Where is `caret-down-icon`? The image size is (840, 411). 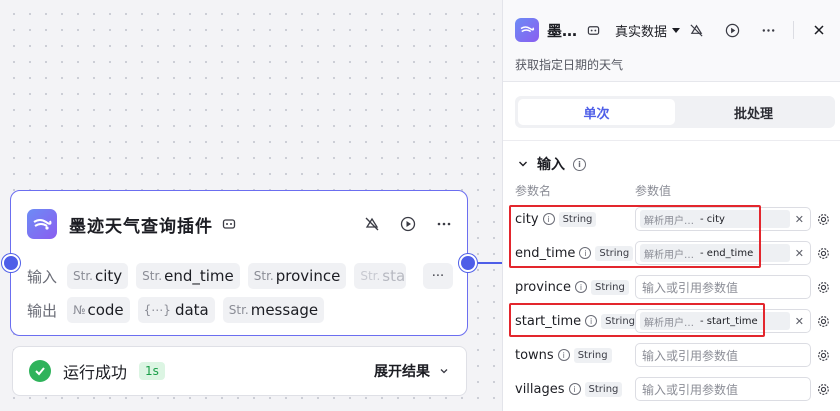 caret-down-icon is located at coordinates (676, 30).